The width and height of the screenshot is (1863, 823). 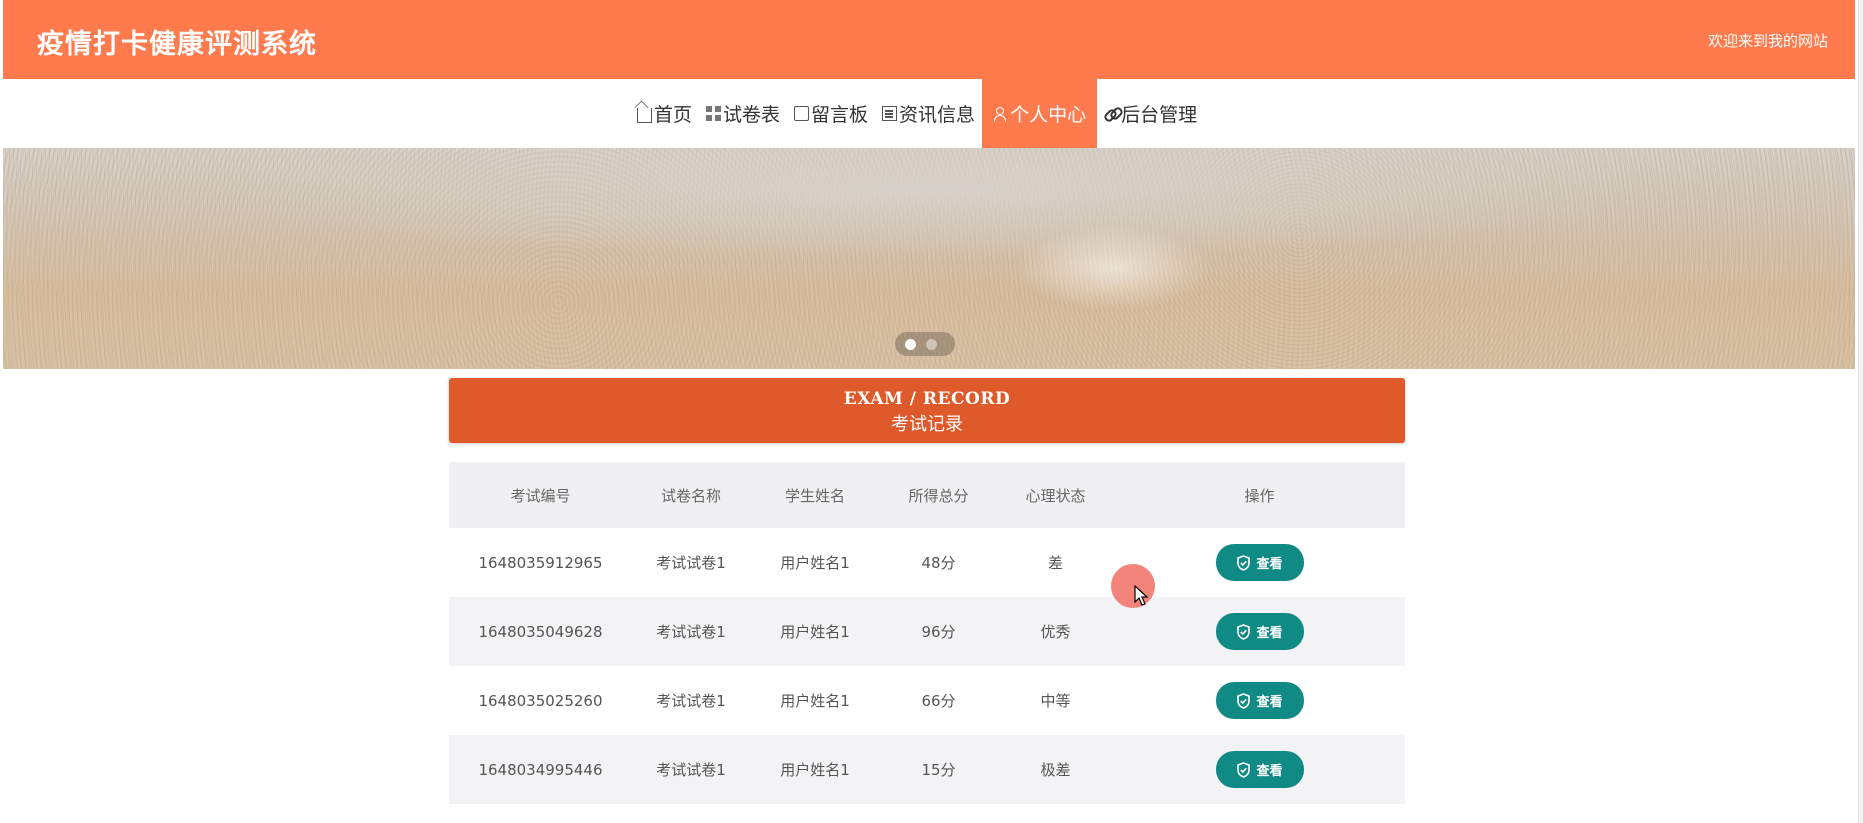 I want to click on mouse-pointer-icon, so click(x=1142, y=595).